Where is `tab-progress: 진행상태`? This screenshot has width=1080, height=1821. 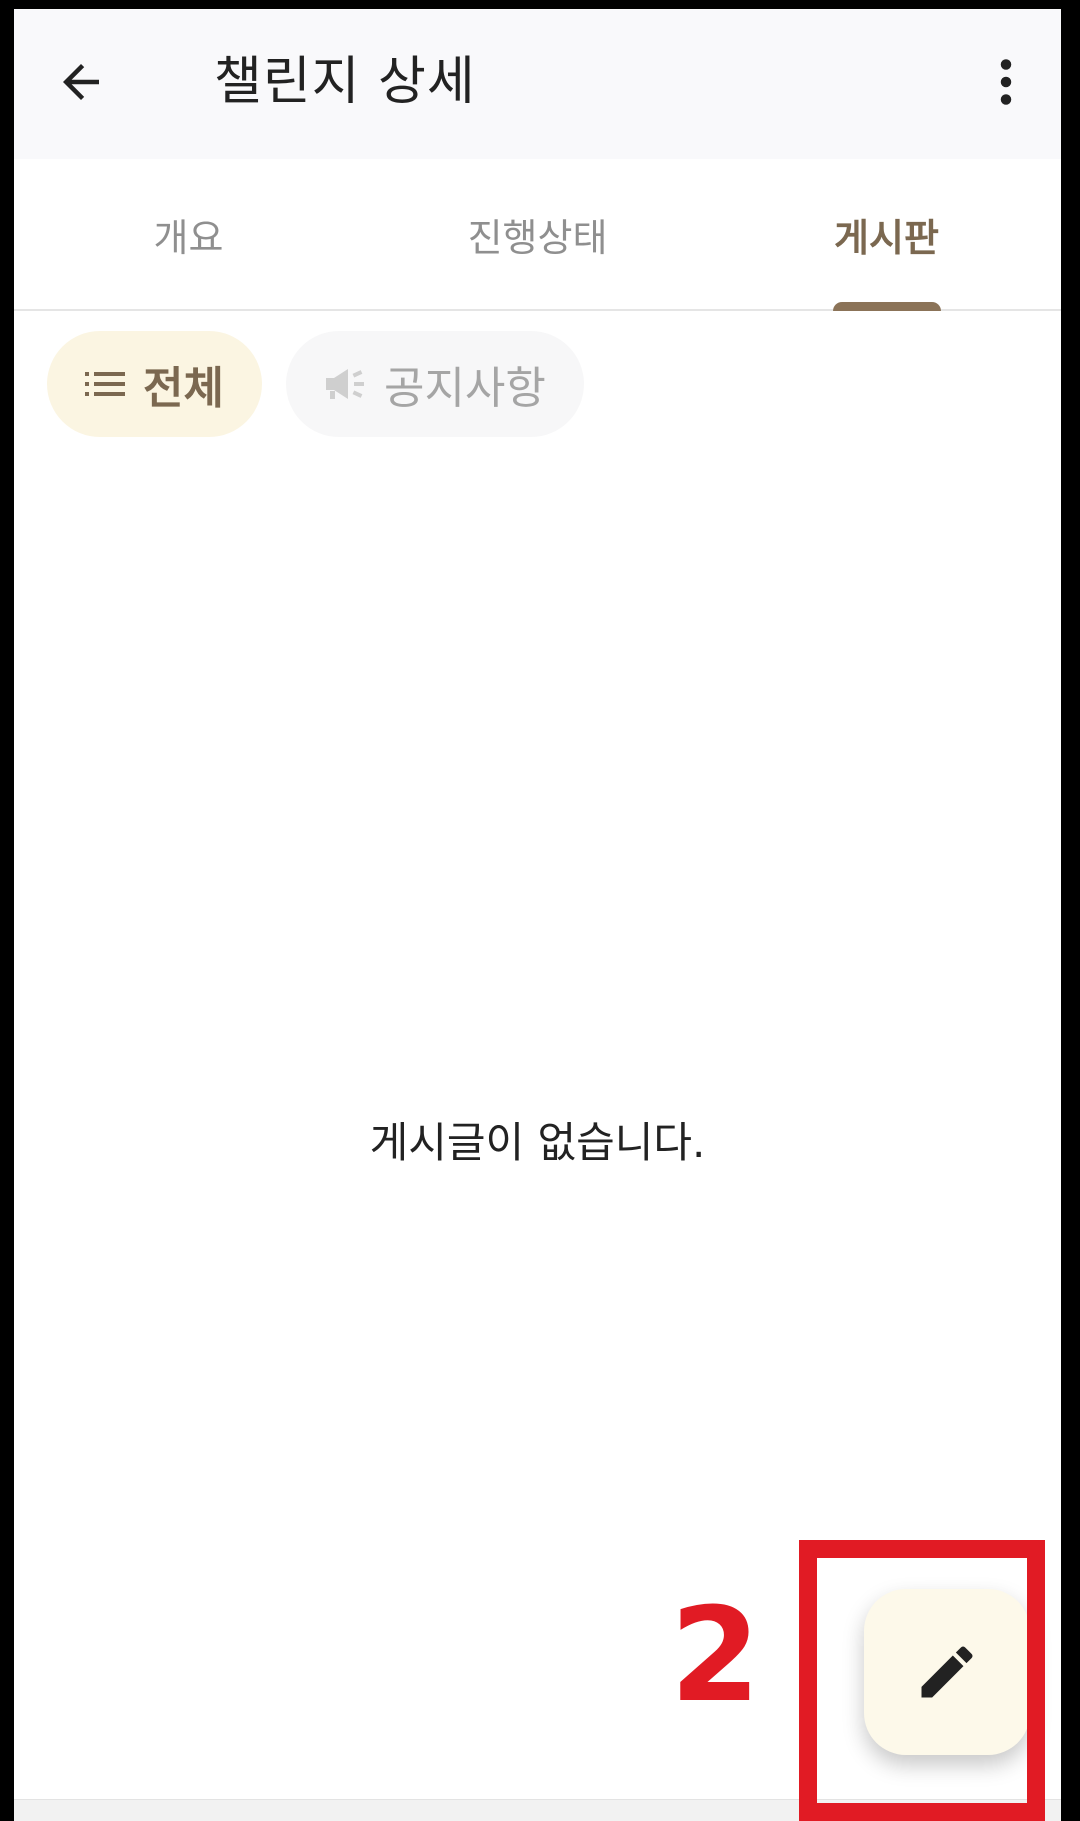 tab-progress: 진행상태 is located at coordinates (537, 234).